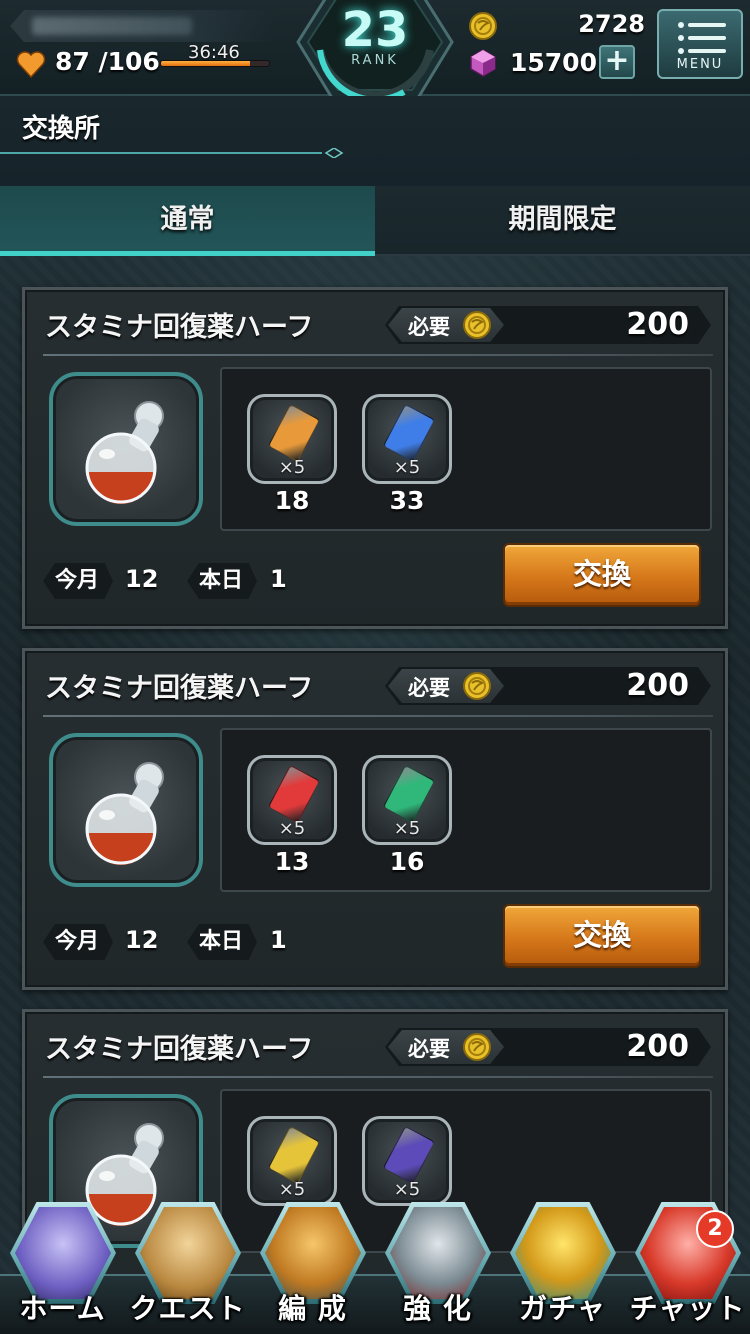 This screenshot has width=750, height=1334. What do you see at coordinates (112, 26) in the screenshot?
I see `player-name-blurred` at bounding box center [112, 26].